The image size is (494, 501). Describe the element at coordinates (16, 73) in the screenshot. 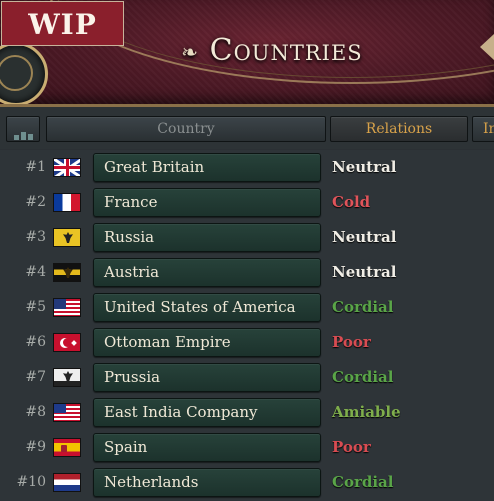

I see `emblem-ring` at that location.